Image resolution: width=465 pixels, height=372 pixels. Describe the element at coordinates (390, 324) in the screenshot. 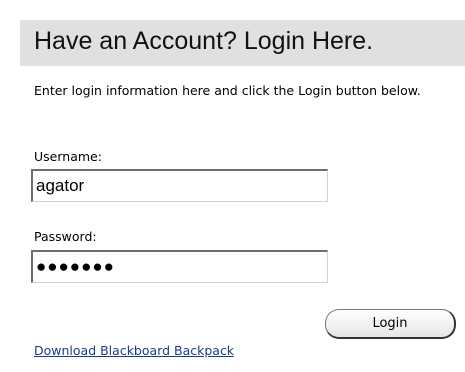

I see `login-button: Login` at that location.